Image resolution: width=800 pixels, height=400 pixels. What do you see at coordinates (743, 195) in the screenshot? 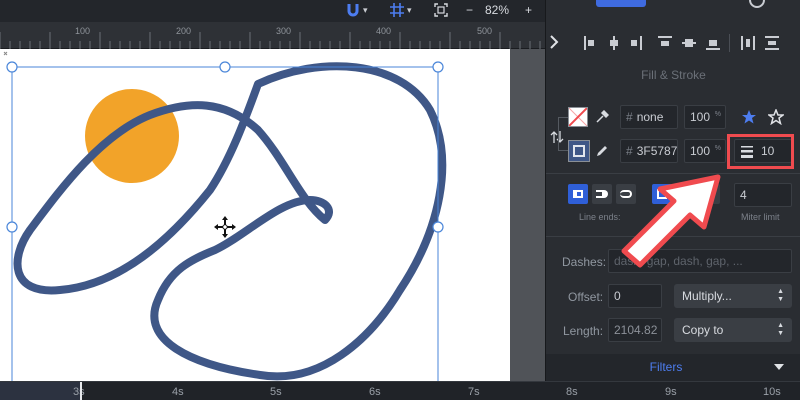
I see `miter-limit-value: 4` at bounding box center [743, 195].